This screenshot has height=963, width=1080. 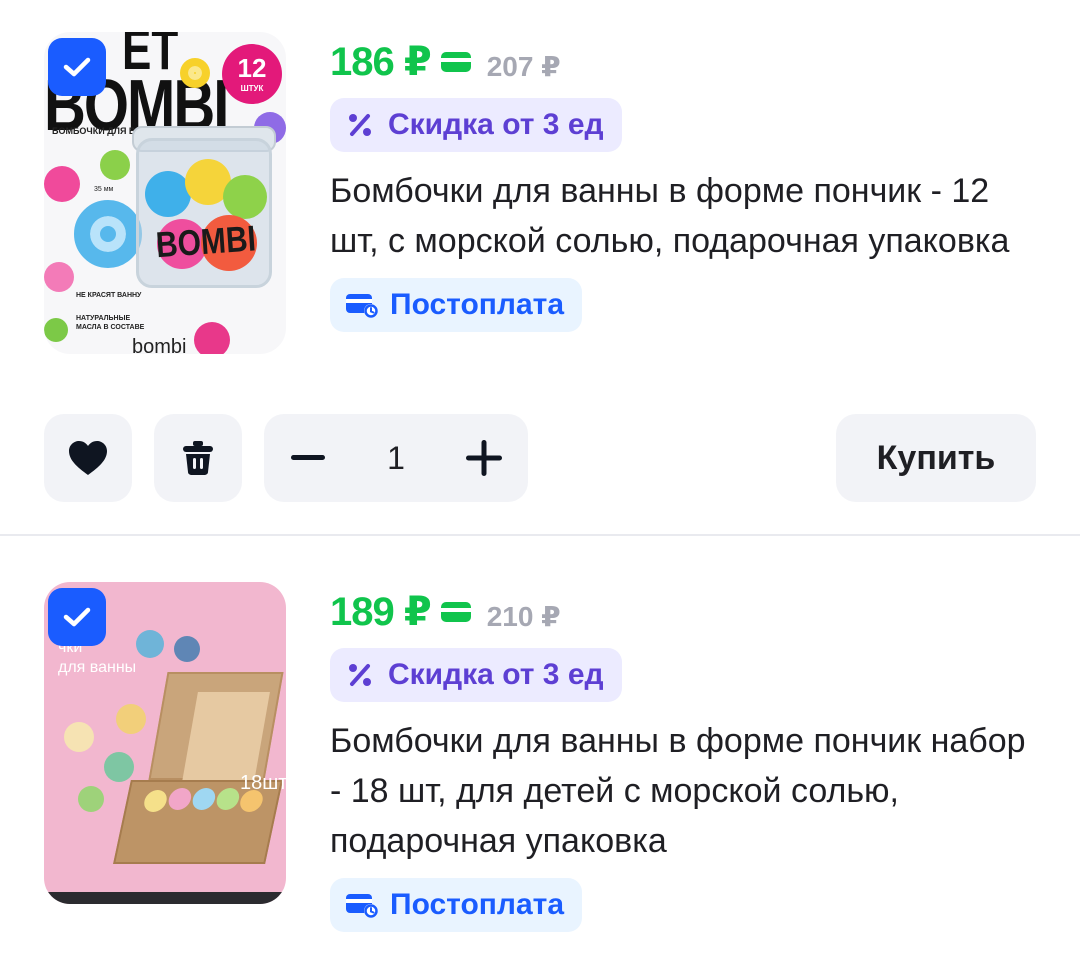 I want to click on product-image-count-badge: 12 ШТУК, so click(x=252, y=74).